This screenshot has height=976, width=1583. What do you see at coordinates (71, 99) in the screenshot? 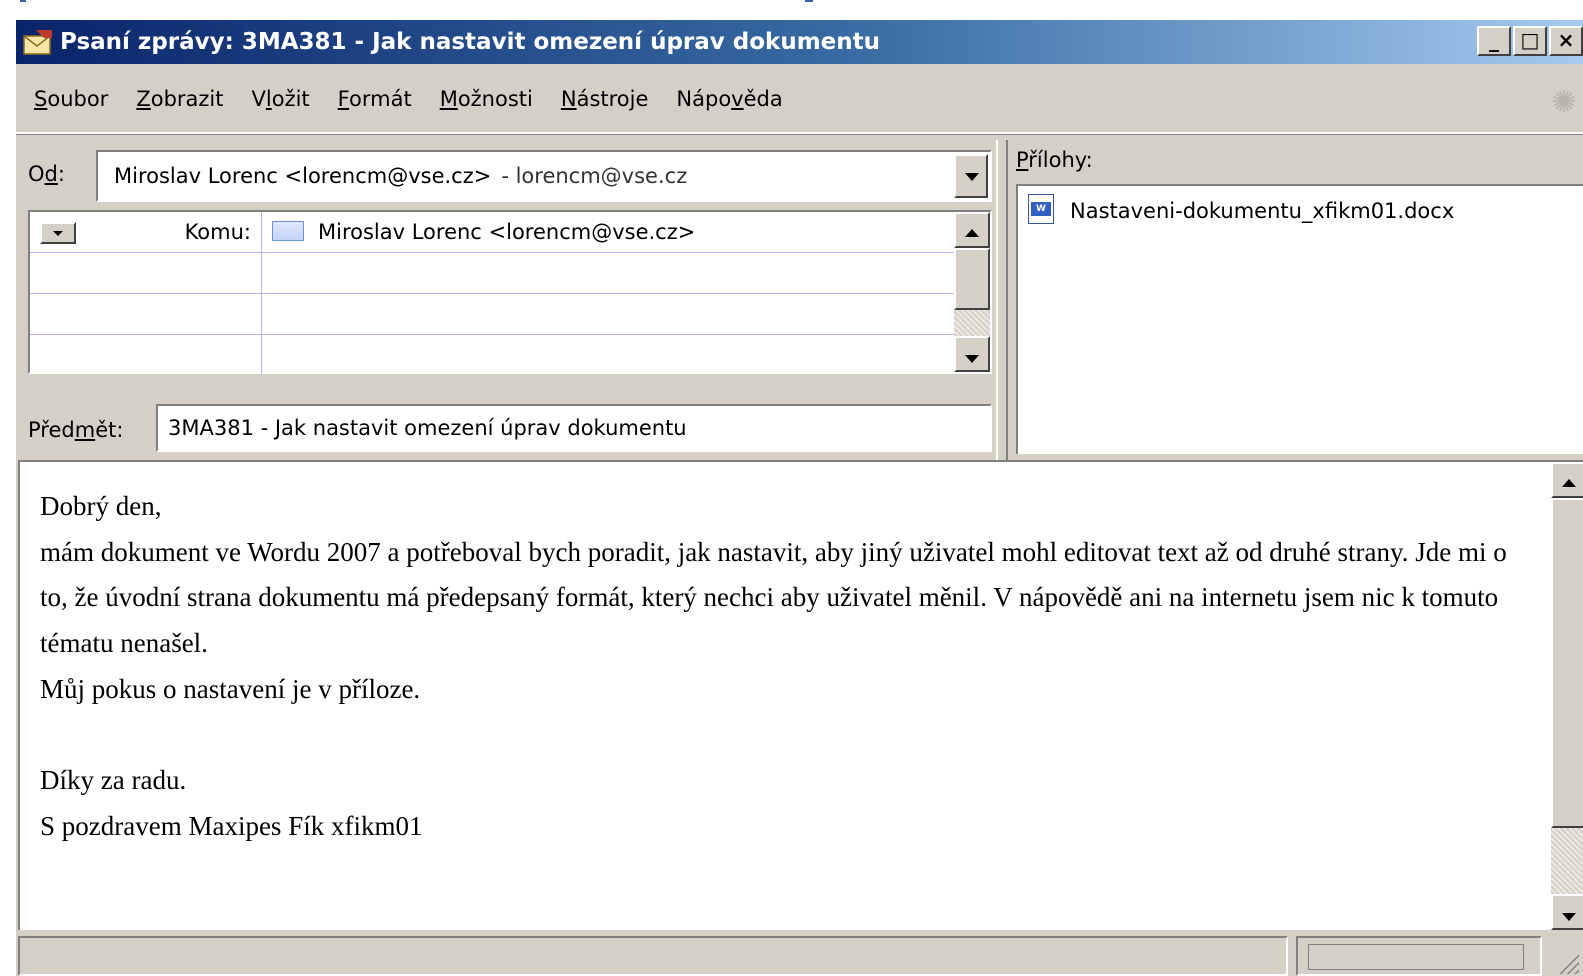
I see `menu-soubor: Soubor` at bounding box center [71, 99].